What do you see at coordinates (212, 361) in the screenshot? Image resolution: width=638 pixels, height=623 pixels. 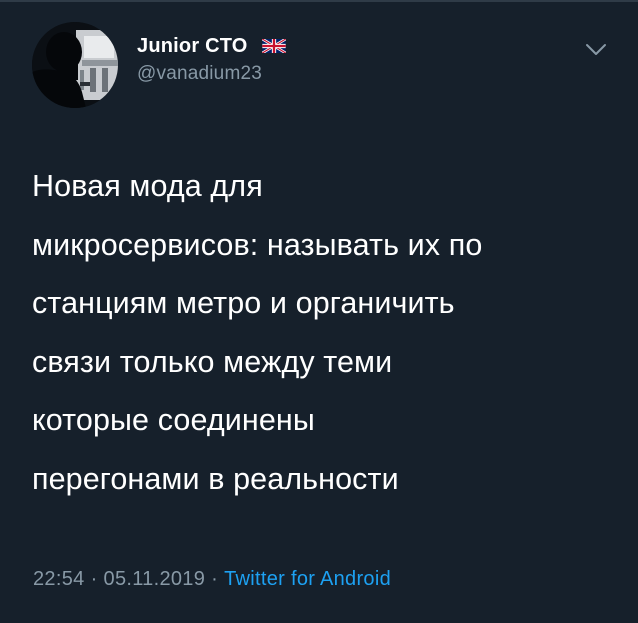 I see `tweet-text-line: связи только между теми` at bounding box center [212, 361].